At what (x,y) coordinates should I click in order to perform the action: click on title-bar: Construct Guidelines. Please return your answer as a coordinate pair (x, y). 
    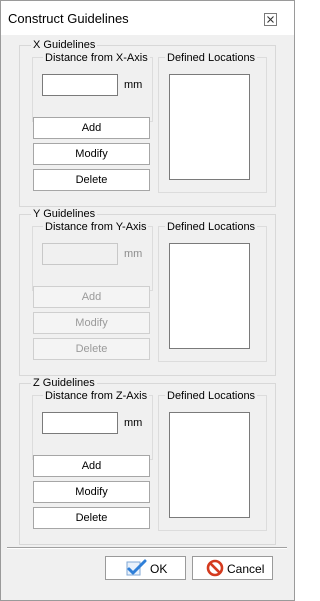
    Looking at the image, I should click on (147, 18).